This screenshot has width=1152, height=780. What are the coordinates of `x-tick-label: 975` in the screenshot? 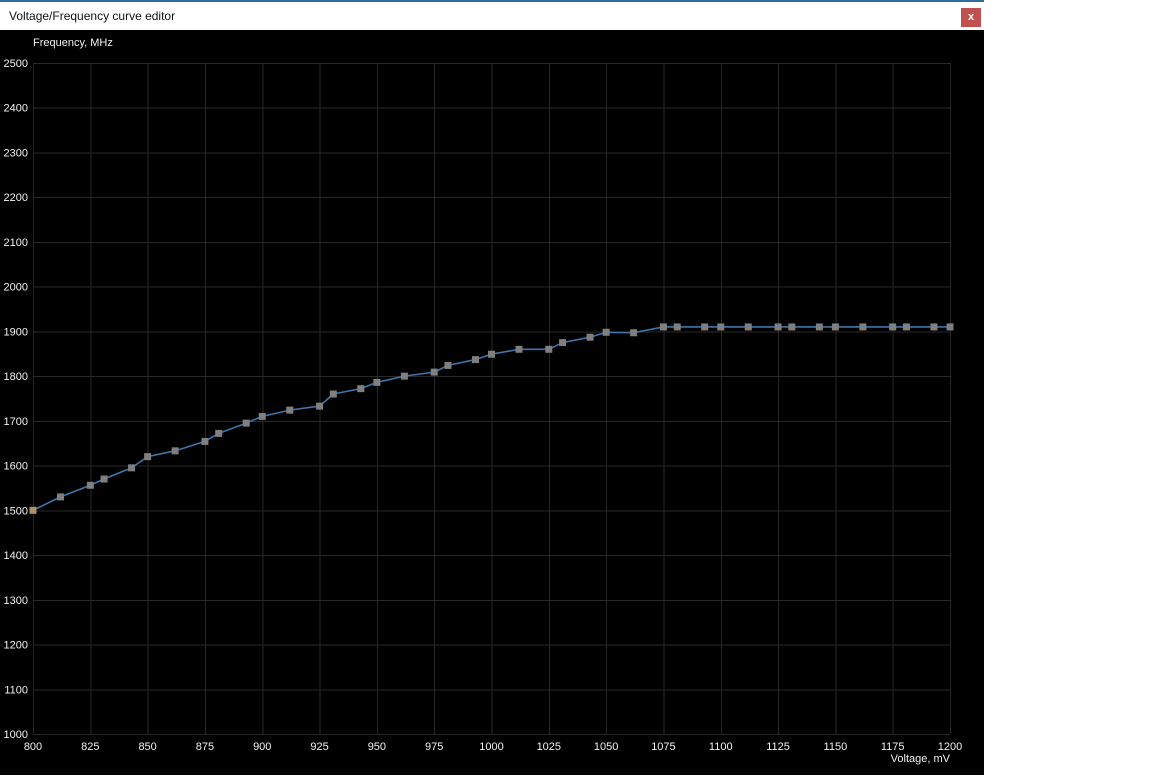 It's located at (434, 747).